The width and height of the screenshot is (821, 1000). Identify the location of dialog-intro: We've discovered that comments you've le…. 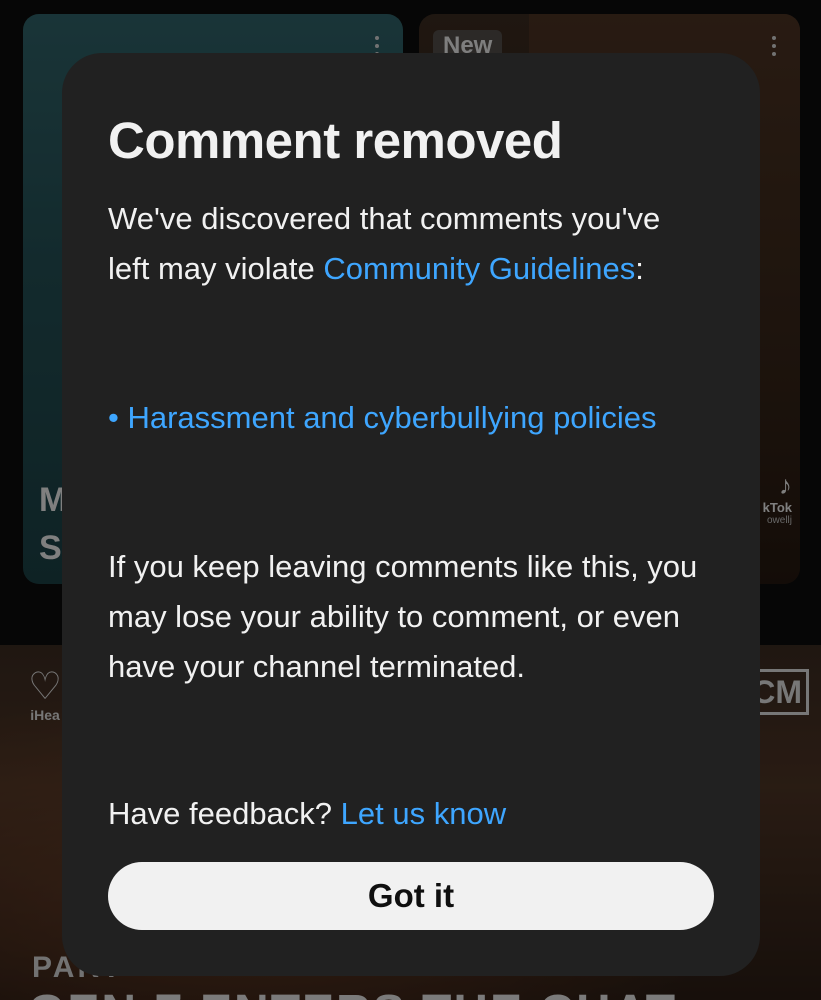
(408, 244).